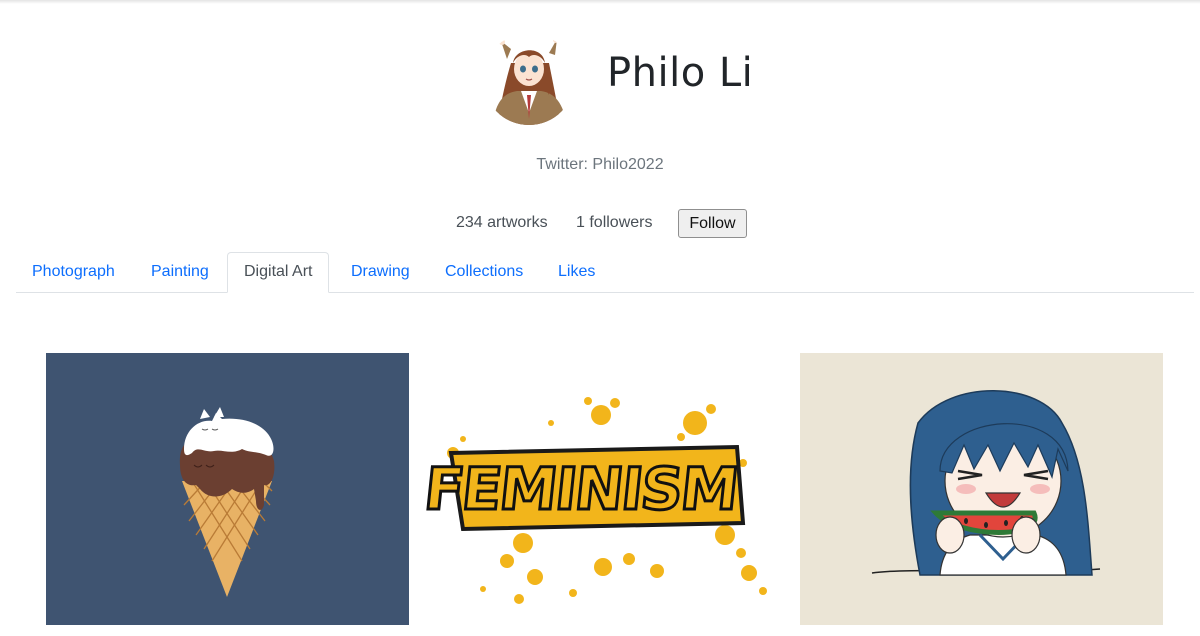 This screenshot has height=636, width=1200. I want to click on profile-stats: 234 artworks 1 followers Follow, so click(600, 224).